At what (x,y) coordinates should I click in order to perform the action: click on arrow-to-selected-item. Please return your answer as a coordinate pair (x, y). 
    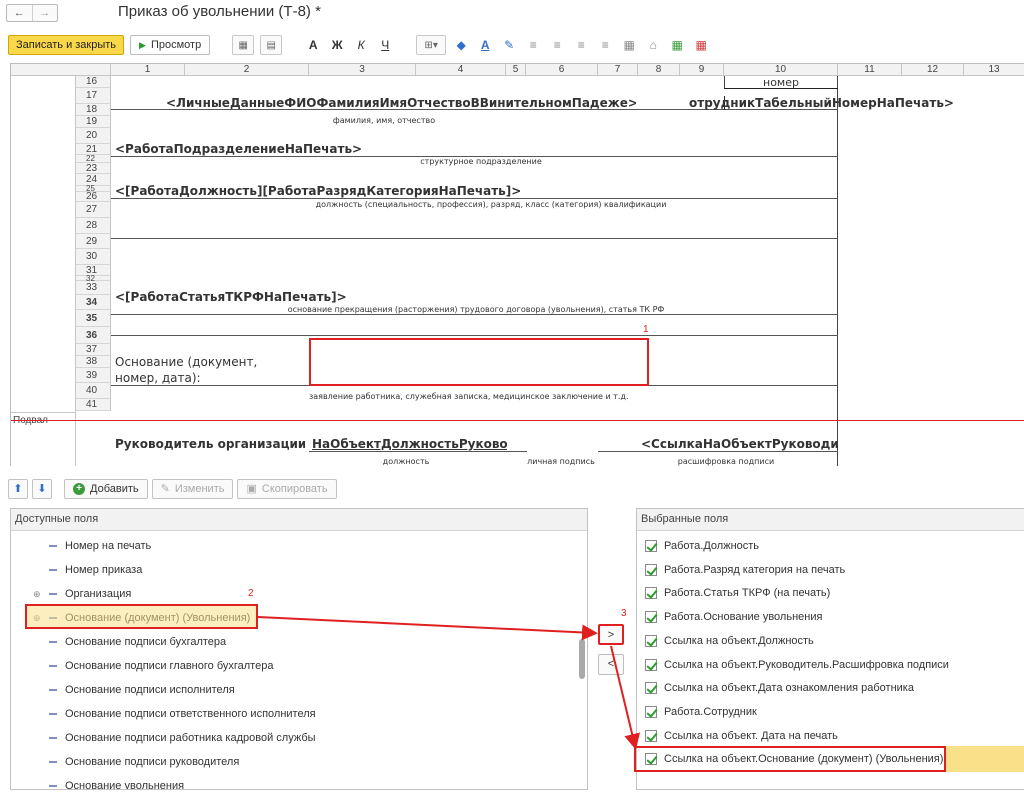
    Looking at the image, I should click on (625, 697).